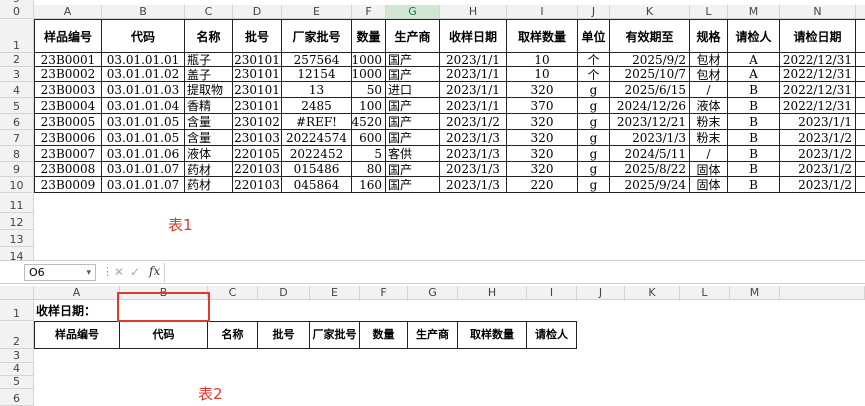 This screenshot has width=865, height=406. Describe the element at coordinates (209, 169) in the screenshot. I see `table-cell: 药材` at that location.